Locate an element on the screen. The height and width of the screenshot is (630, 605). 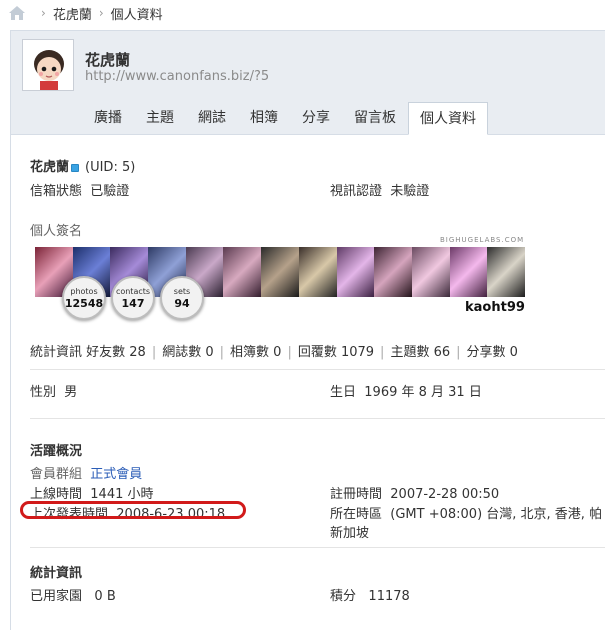
email-status-label: 信箱狀態 is located at coordinates (56, 191).